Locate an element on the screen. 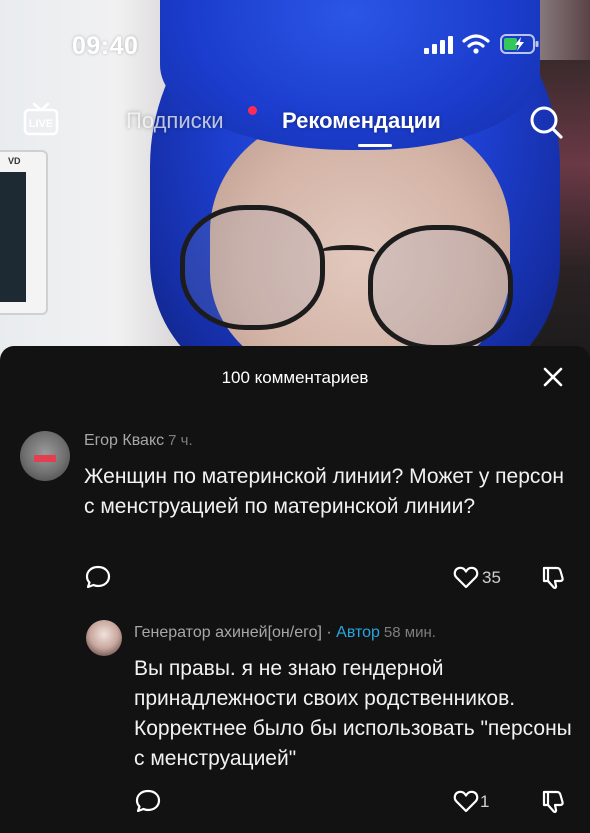  svg-text: LIVE is located at coordinates (41, 124).